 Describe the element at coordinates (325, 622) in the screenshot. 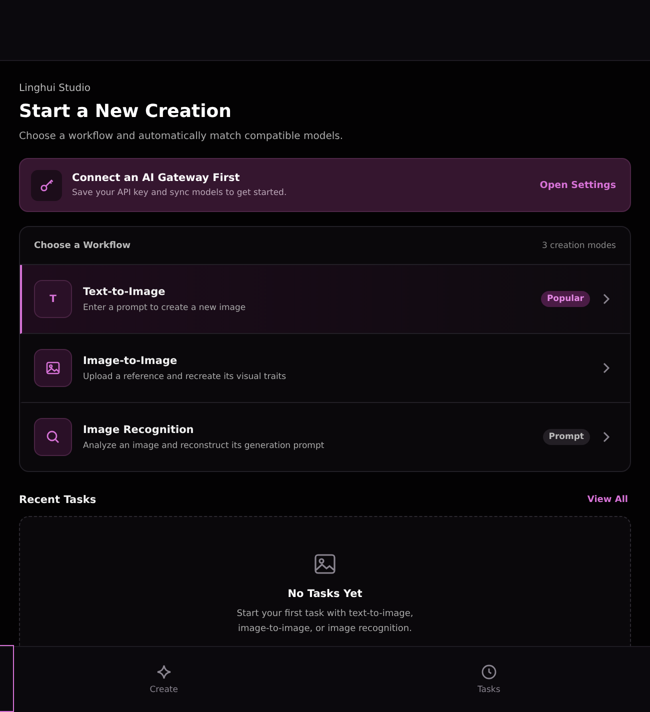

I see `empty-text: Start your first task with text-to-image, image-to-image, or image recognition.` at that location.